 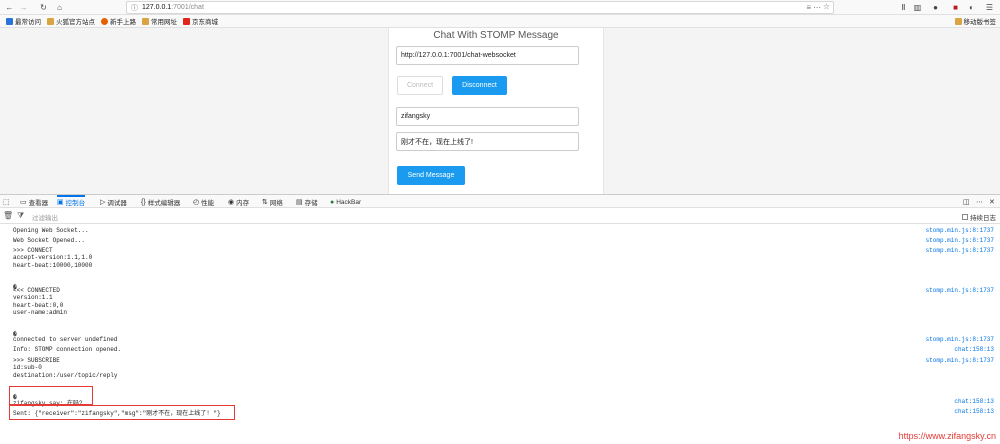 I want to click on pick-element-icon: ⬚, so click(x=7, y=202).